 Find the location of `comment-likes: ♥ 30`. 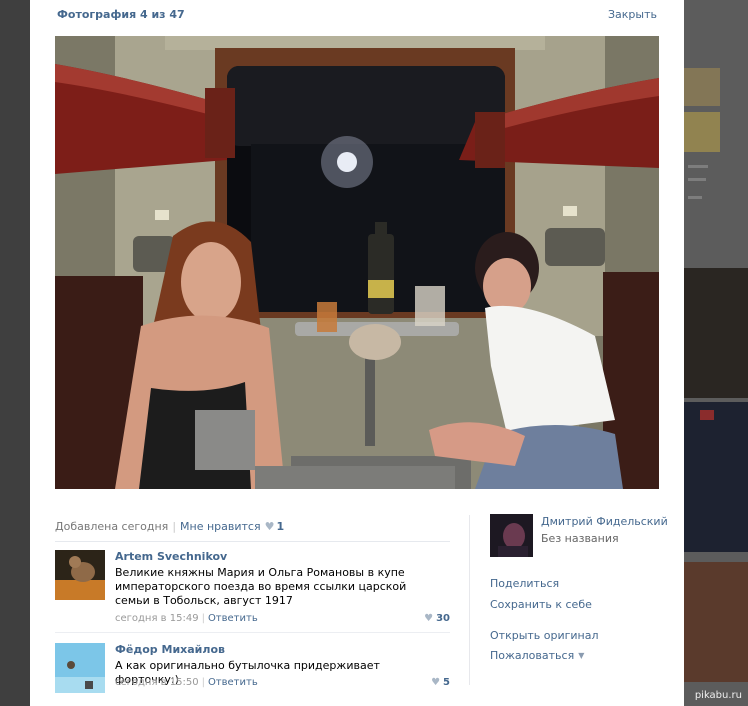

comment-likes: ♥ 30 is located at coordinates (437, 618).